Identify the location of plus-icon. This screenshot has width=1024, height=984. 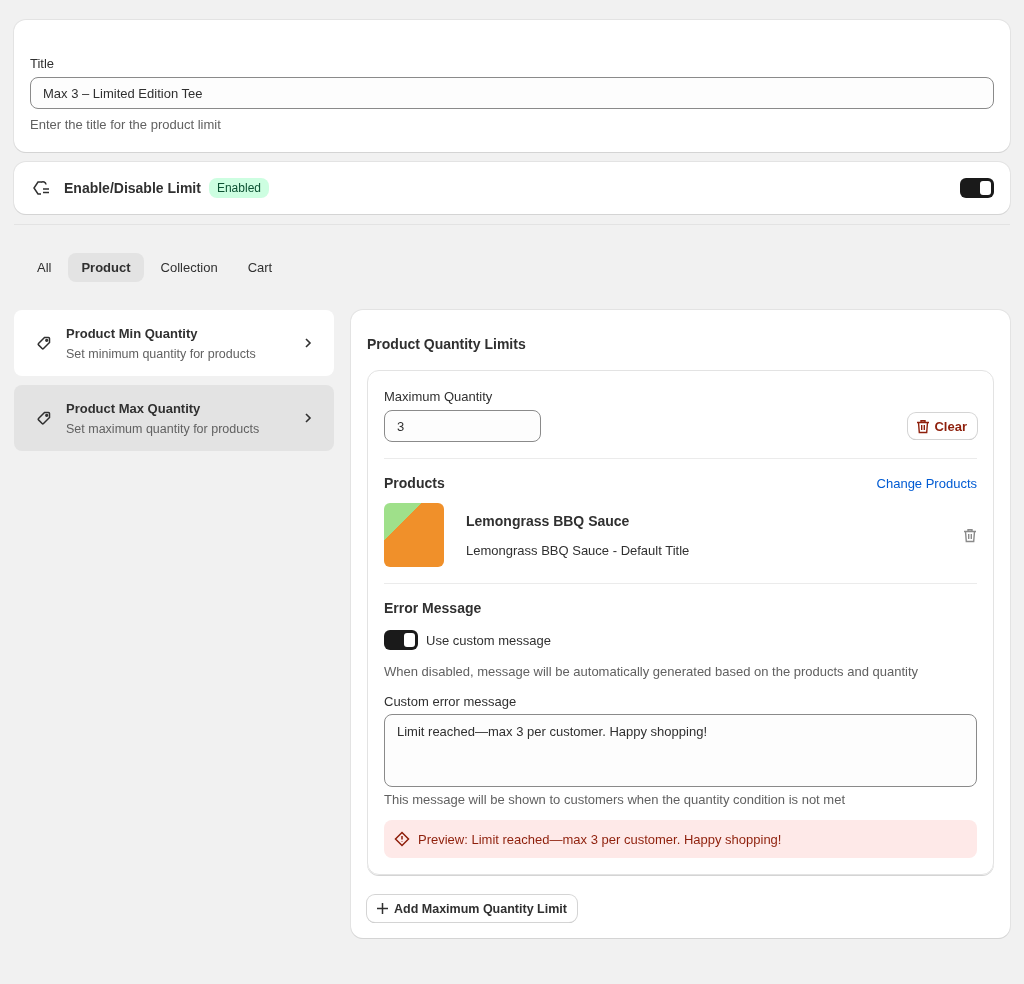
(382, 908).